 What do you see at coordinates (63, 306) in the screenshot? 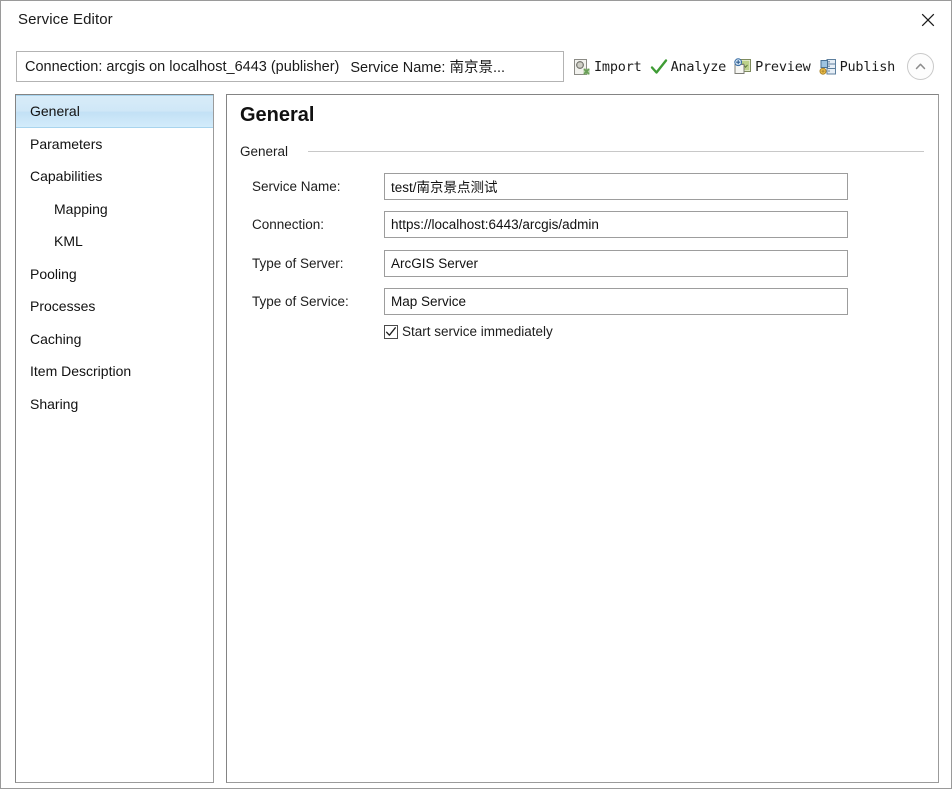
I see `sidebar-item-label: Processes` at bounding box center [63, 306].